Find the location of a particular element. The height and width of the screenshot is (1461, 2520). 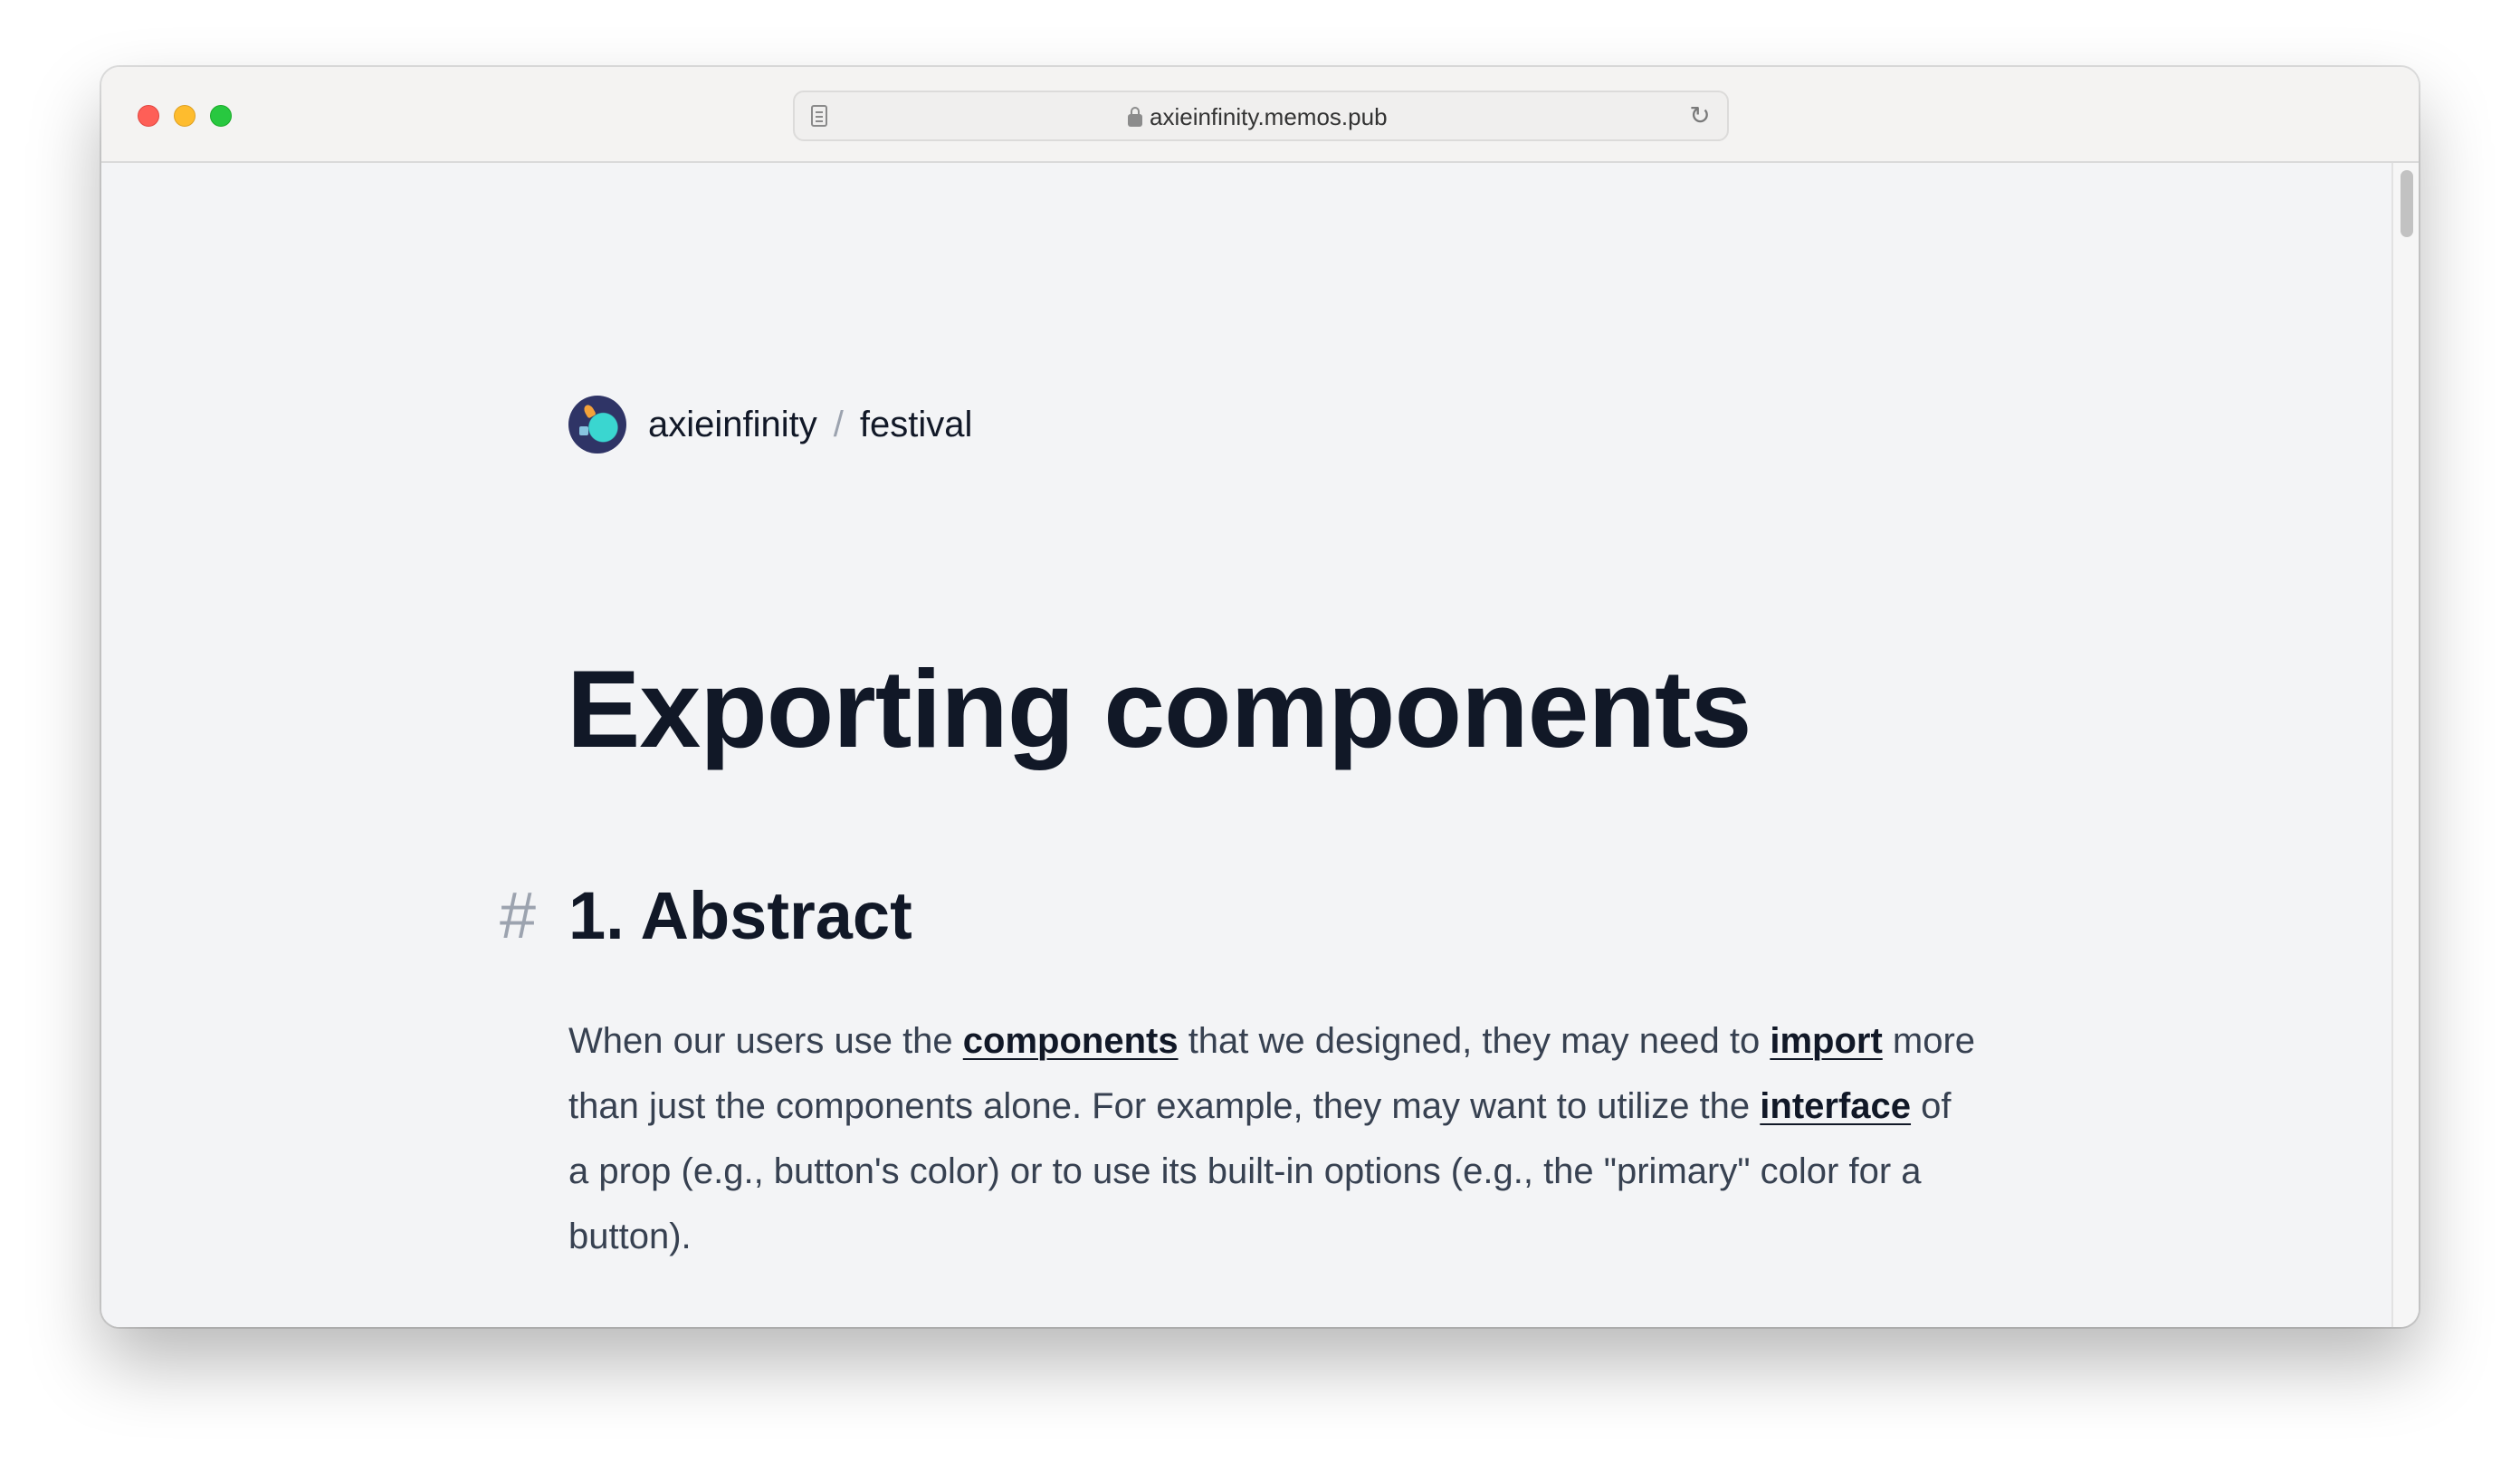

heading-anchor-link: # is located at coordinates (534, 916).